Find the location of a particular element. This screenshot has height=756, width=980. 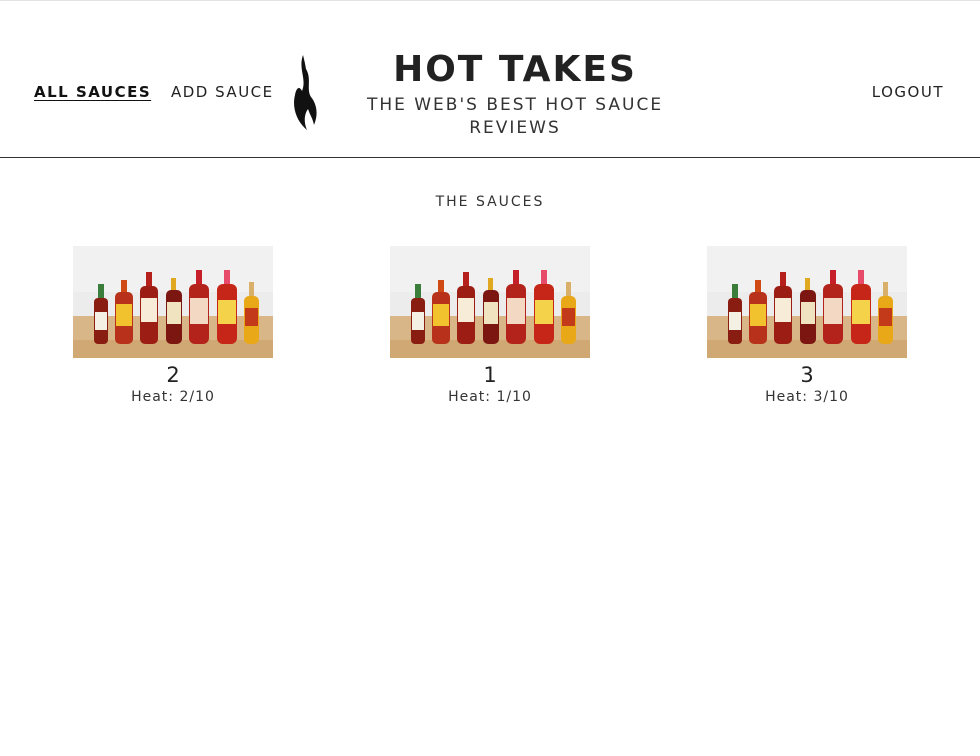

sauce-heat: Heat: 3/10 is located at coordinates (807, 397).